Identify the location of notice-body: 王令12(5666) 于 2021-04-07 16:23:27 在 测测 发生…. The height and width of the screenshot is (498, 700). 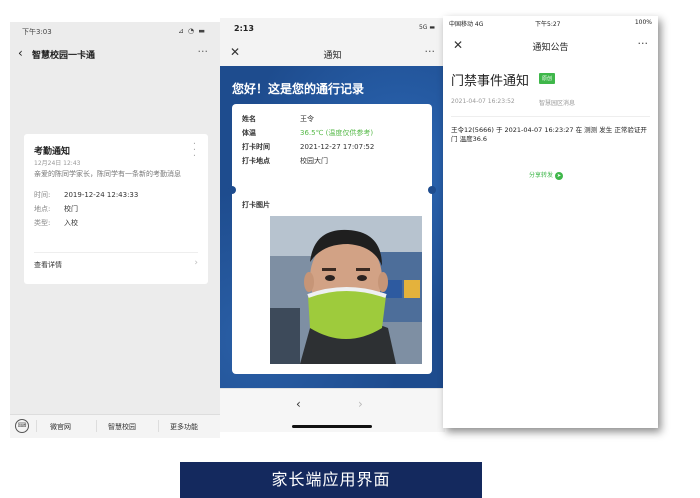
(549, 134).